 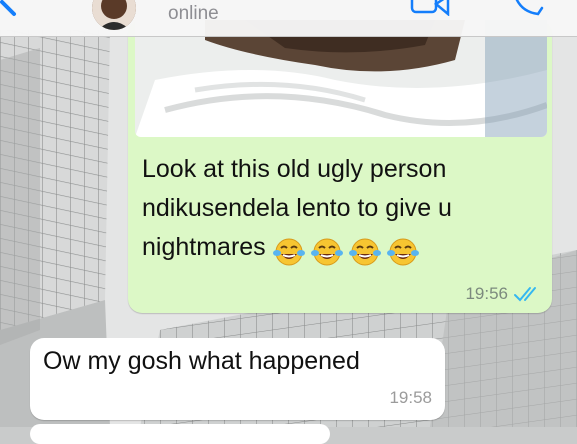 I want to click on video-call-icon, so click(x=430, y=8).